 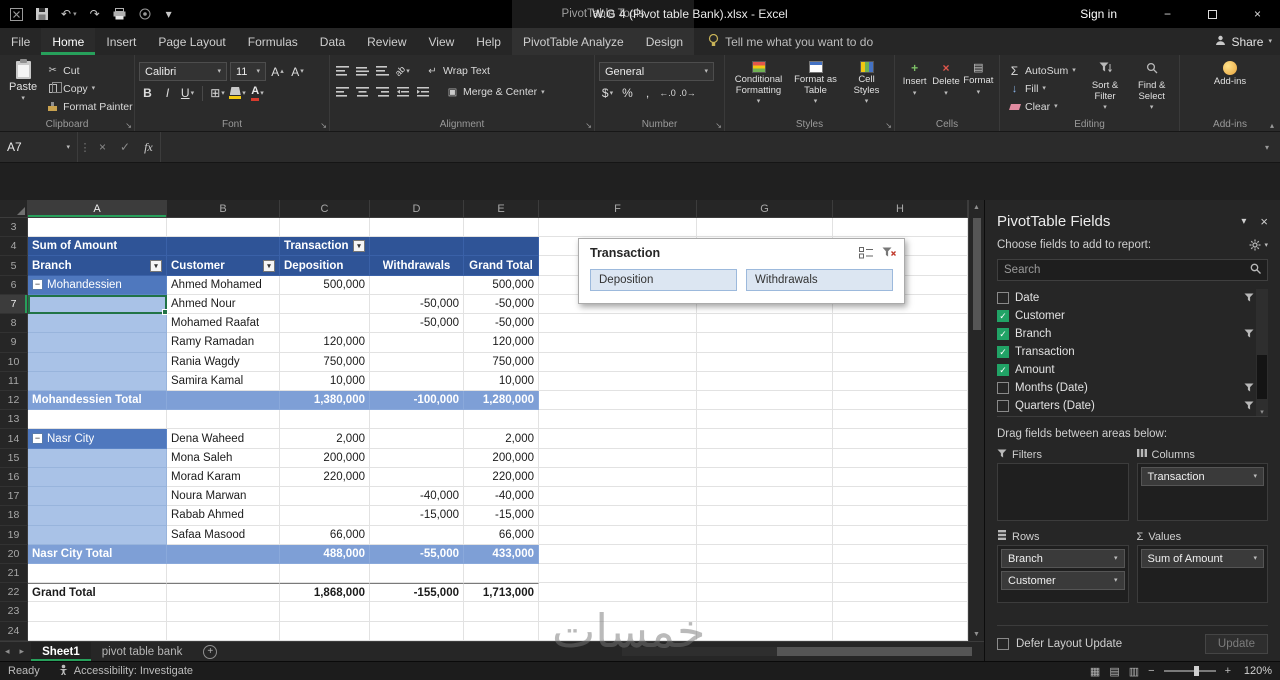 What do you see at coordinates (765, 497) in the screenshot?
I see `cell-g17` at bounding box center [765, 497].